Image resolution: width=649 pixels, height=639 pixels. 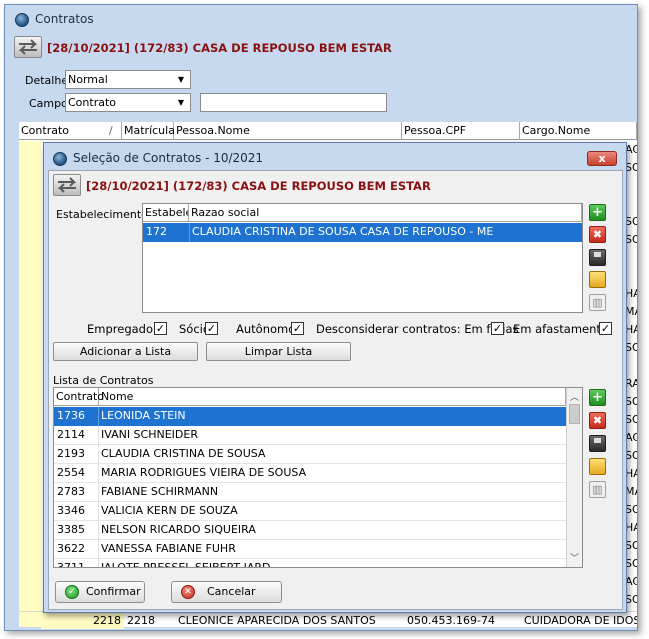 I want to click on checkbox-label: Desconsiderar contratos: Em férias, so click(x=417, y=329).